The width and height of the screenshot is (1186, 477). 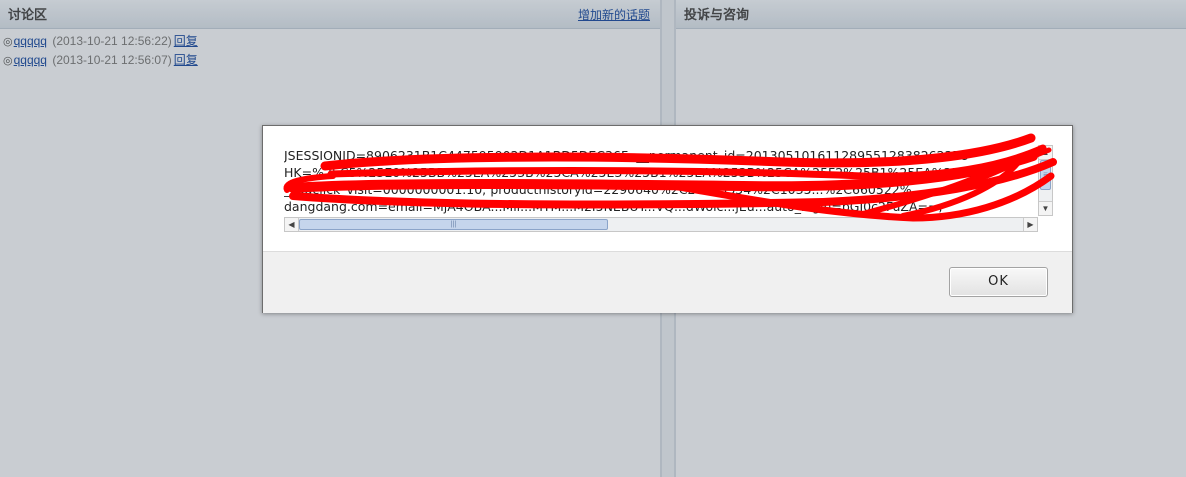 I want to click on vertical-scroll-thumb: ≡, so click(x=1045, y=175).